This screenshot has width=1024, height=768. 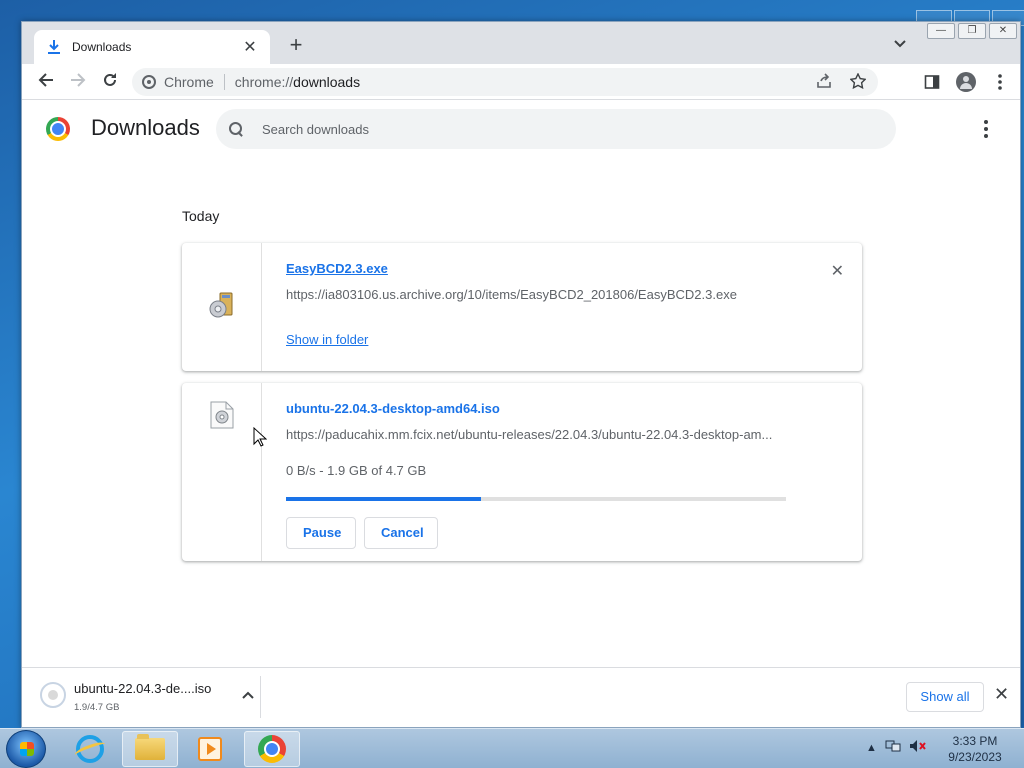 I want to click on volume-muted-icon, so click(x=918, y=747).